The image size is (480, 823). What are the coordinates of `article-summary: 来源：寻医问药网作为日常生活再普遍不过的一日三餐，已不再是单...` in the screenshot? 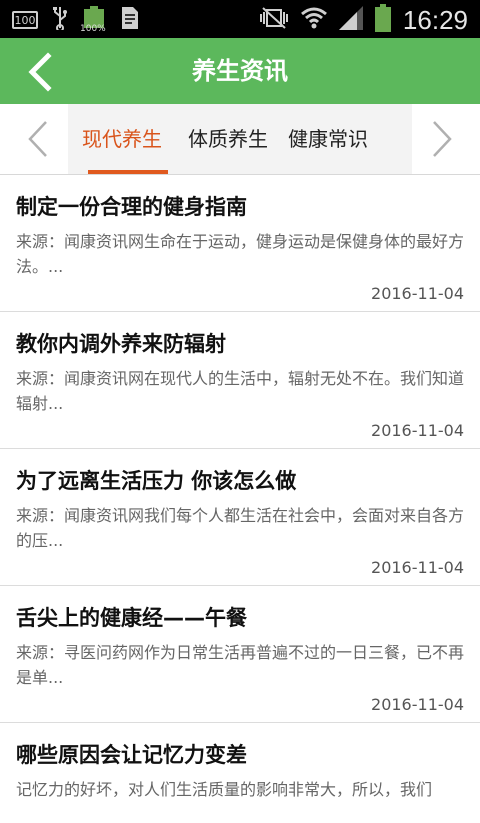 It's located at (240, 665).